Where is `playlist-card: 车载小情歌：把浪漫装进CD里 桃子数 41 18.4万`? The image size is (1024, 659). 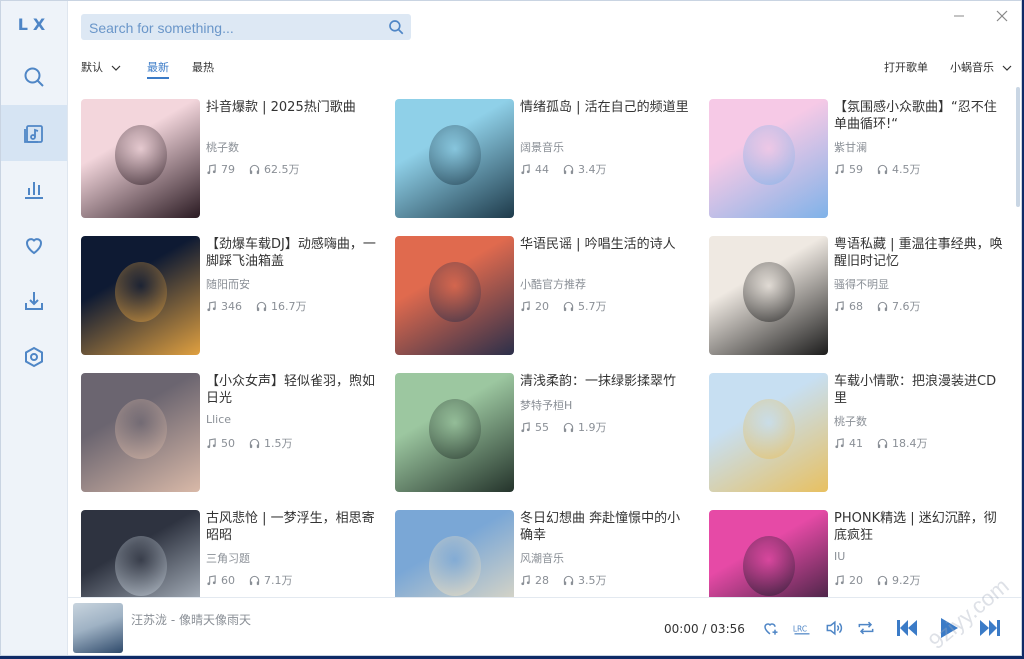 playlist-card: 车载小情歌：把浪漫装进CD里 桃子数 41 18.4万 is located at coordinates (859, 433).